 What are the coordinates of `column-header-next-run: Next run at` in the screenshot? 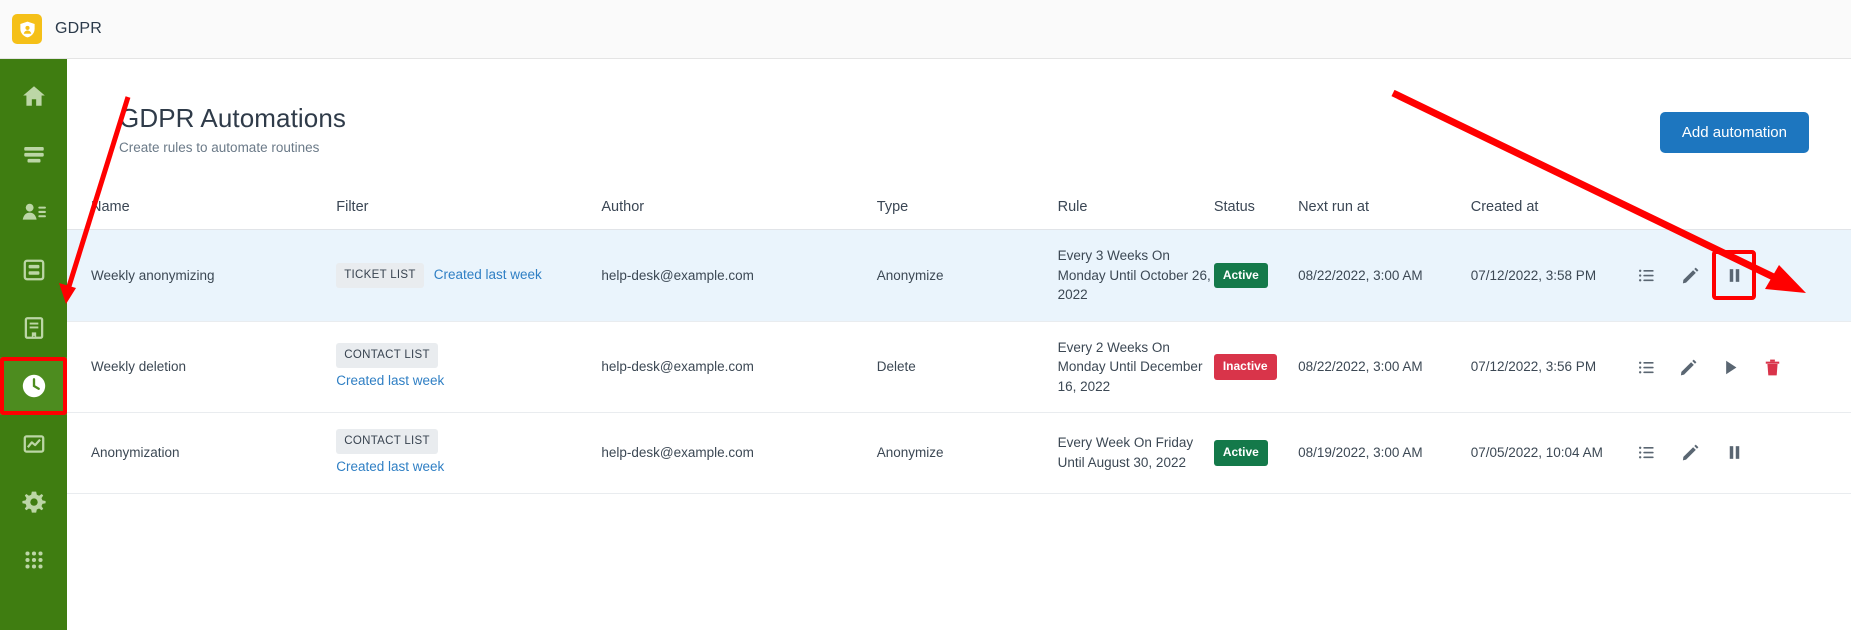 It's located at (1384, 211).